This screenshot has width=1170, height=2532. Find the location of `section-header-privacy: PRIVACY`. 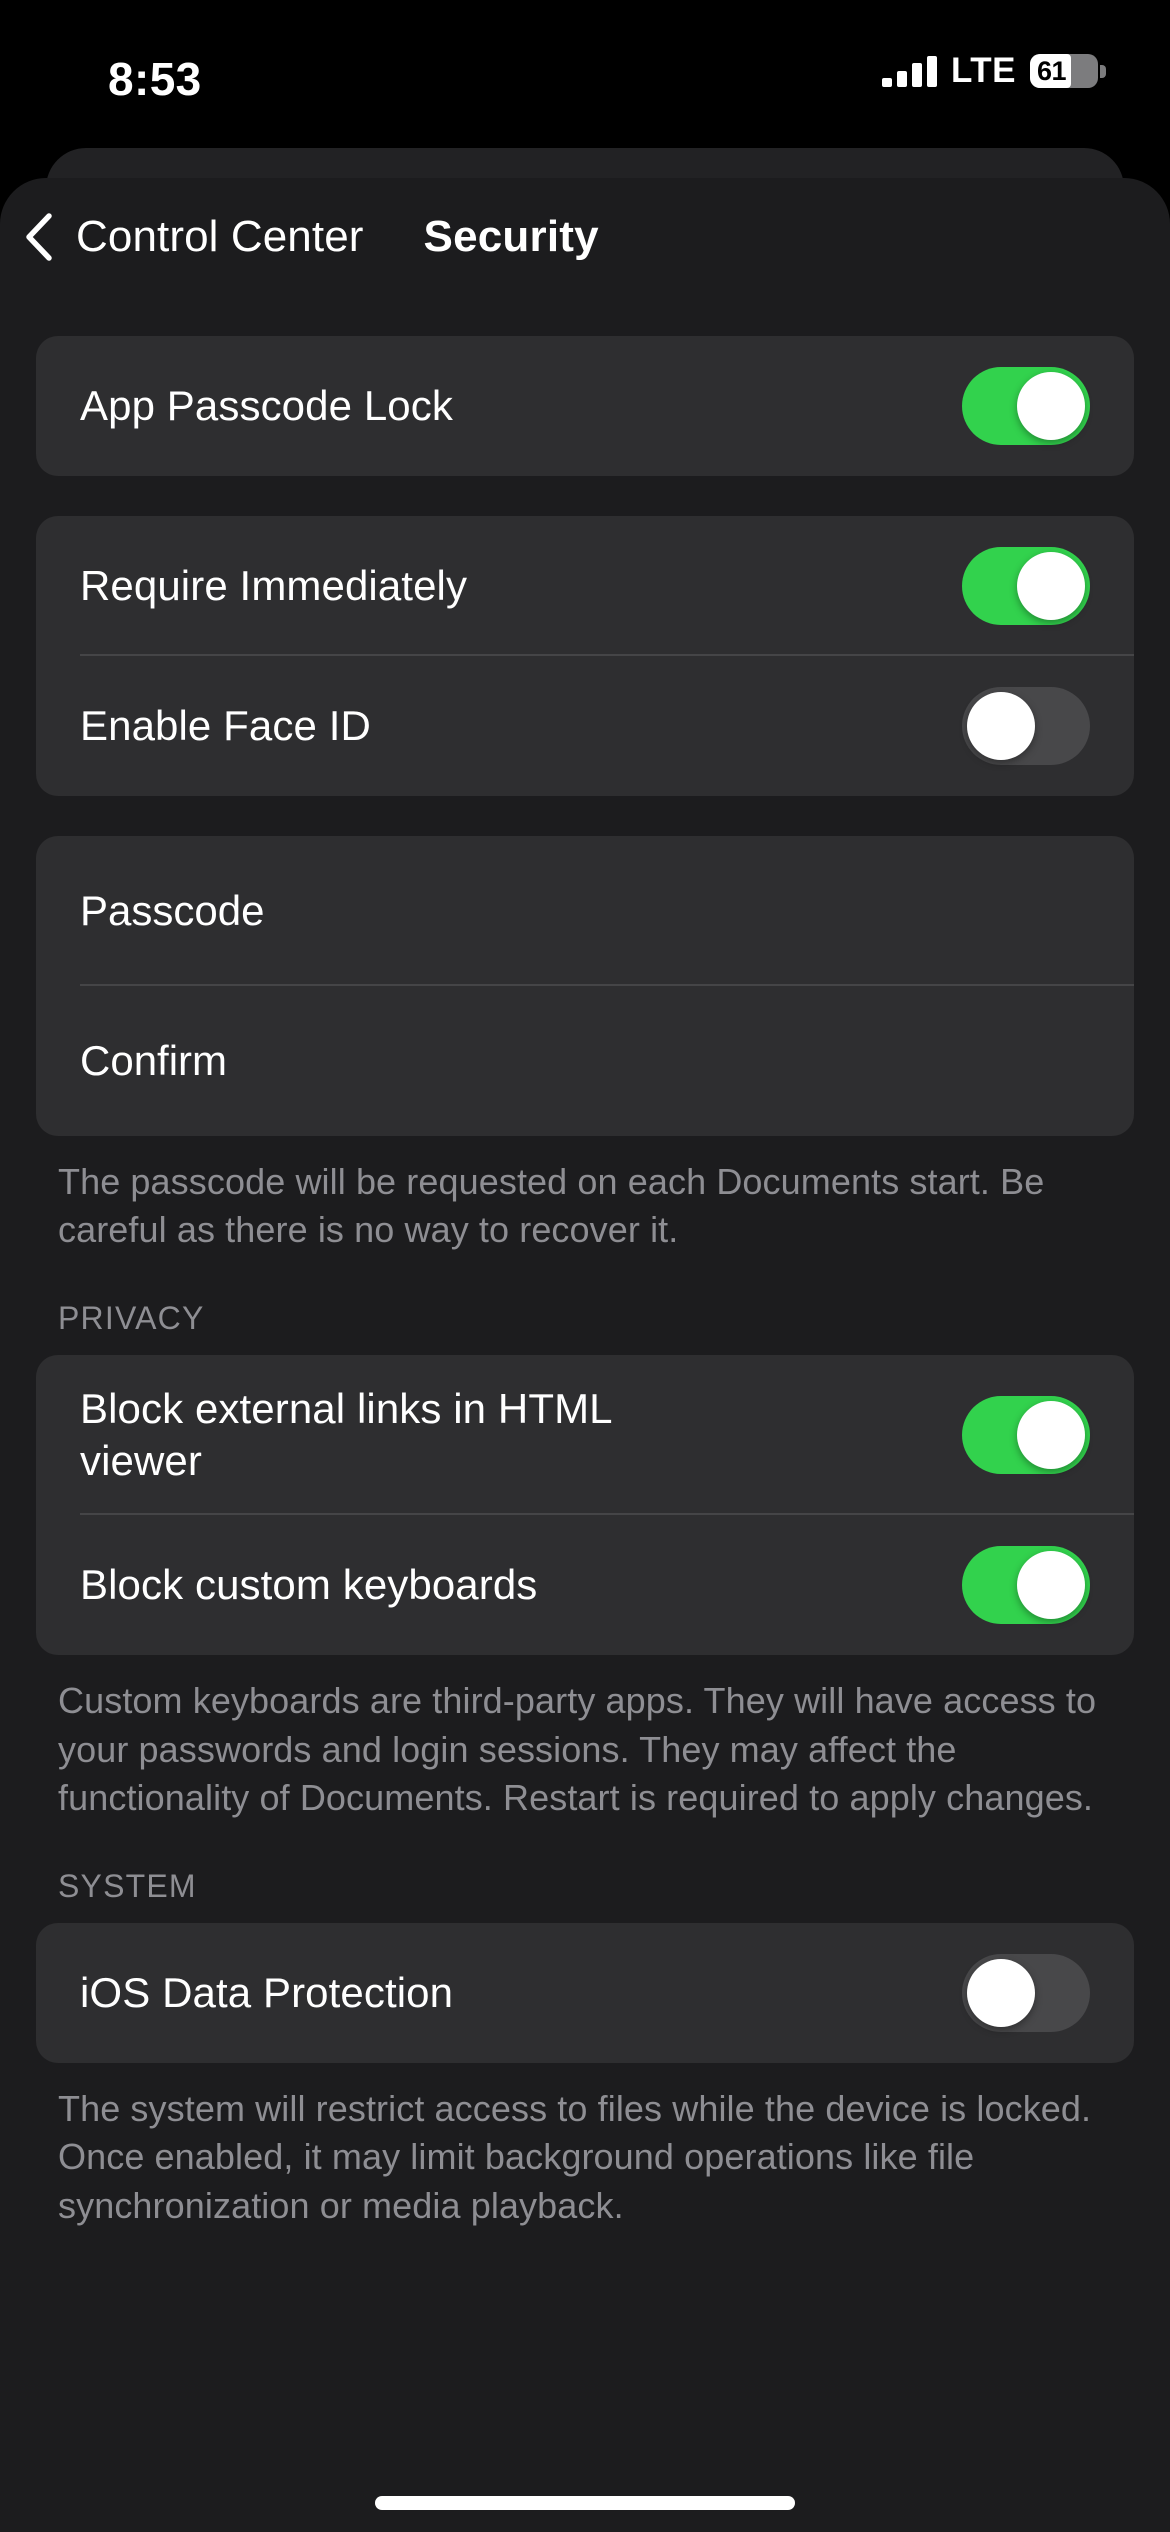

section-header-privacy: PRIVACY is located at coordinates (131, 1318).